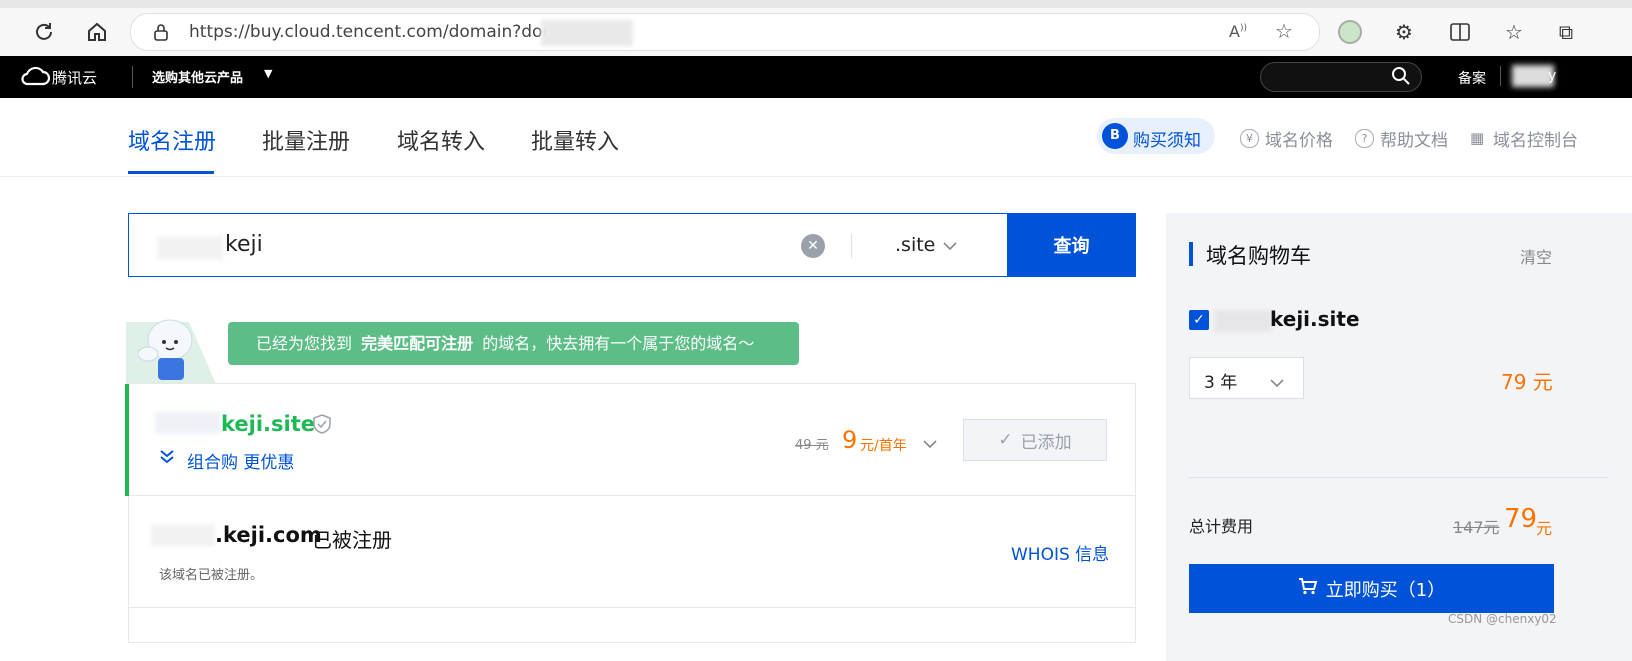  Describe the element at coordinates (1527, 382) in the screenshot. I see `cart-item-price: 79 元` at that location.